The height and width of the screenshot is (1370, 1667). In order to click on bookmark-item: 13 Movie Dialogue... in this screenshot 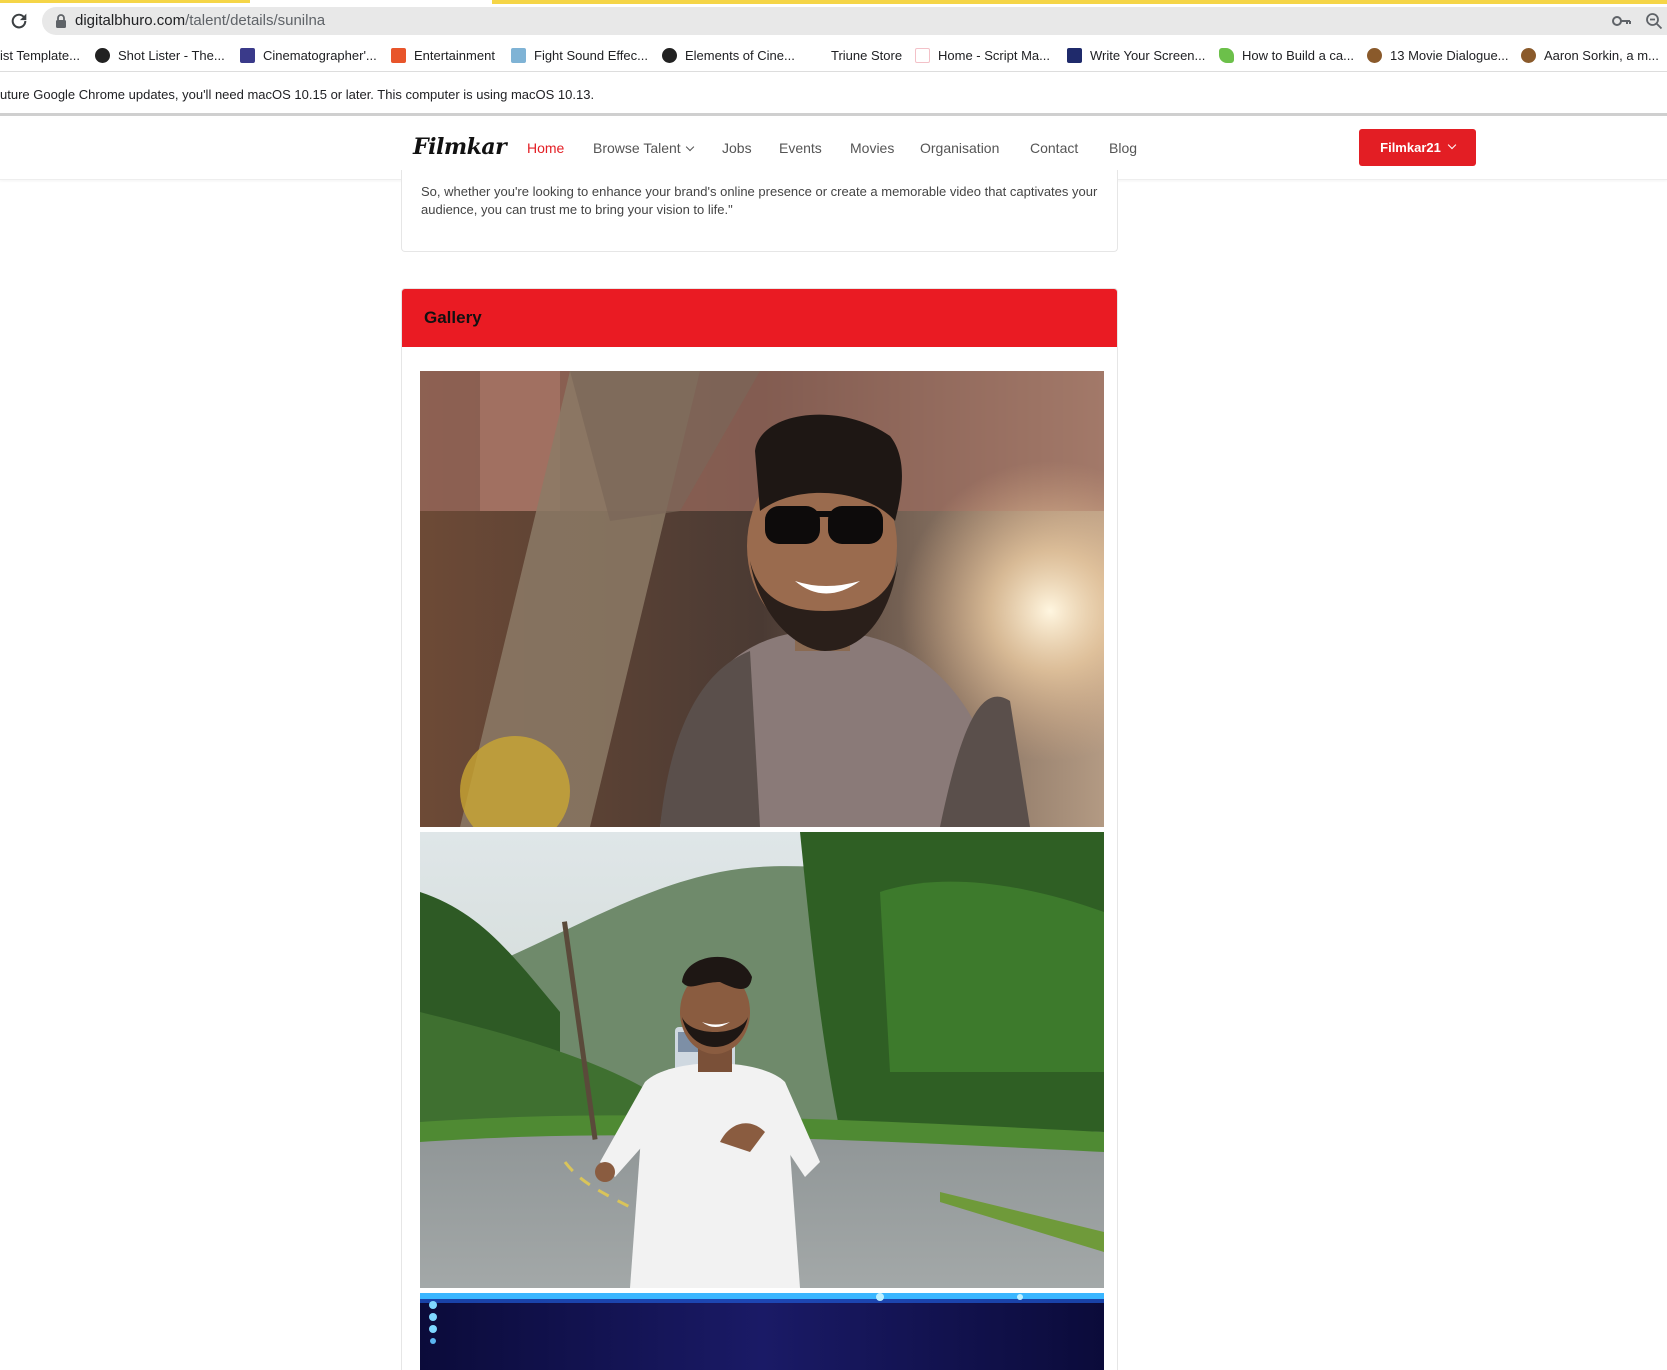, I will do `click(1438, 55)`.